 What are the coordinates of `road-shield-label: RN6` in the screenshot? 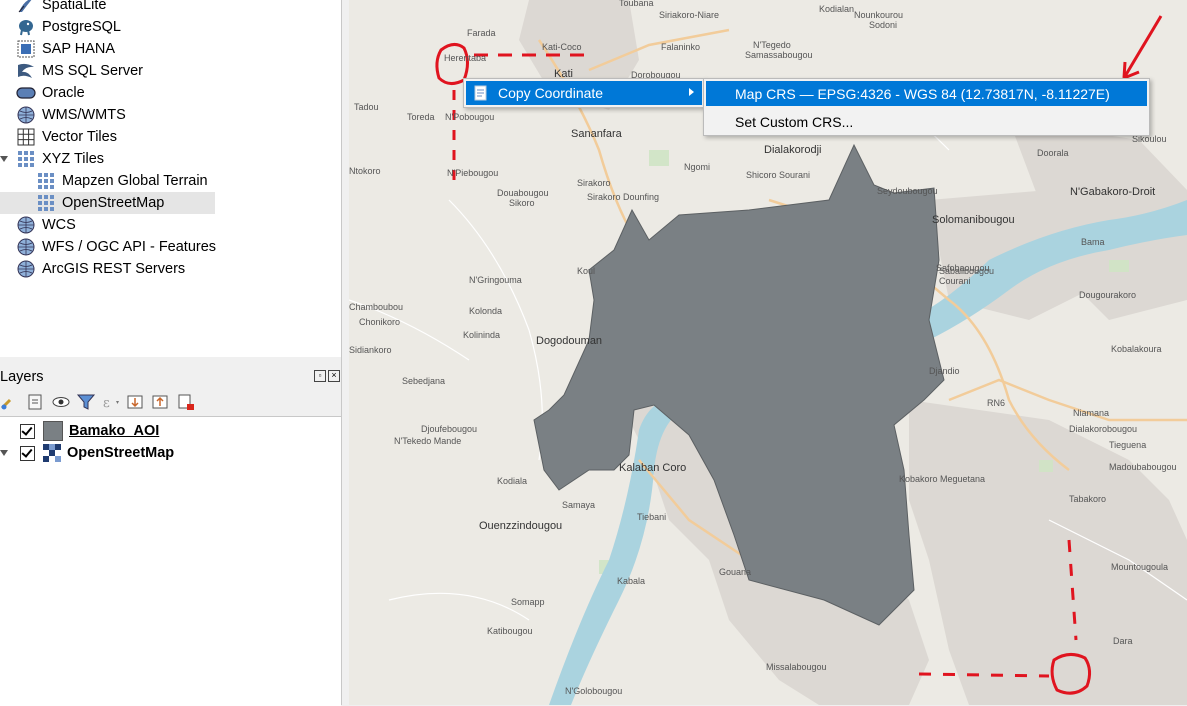 It's located at (996, 403).